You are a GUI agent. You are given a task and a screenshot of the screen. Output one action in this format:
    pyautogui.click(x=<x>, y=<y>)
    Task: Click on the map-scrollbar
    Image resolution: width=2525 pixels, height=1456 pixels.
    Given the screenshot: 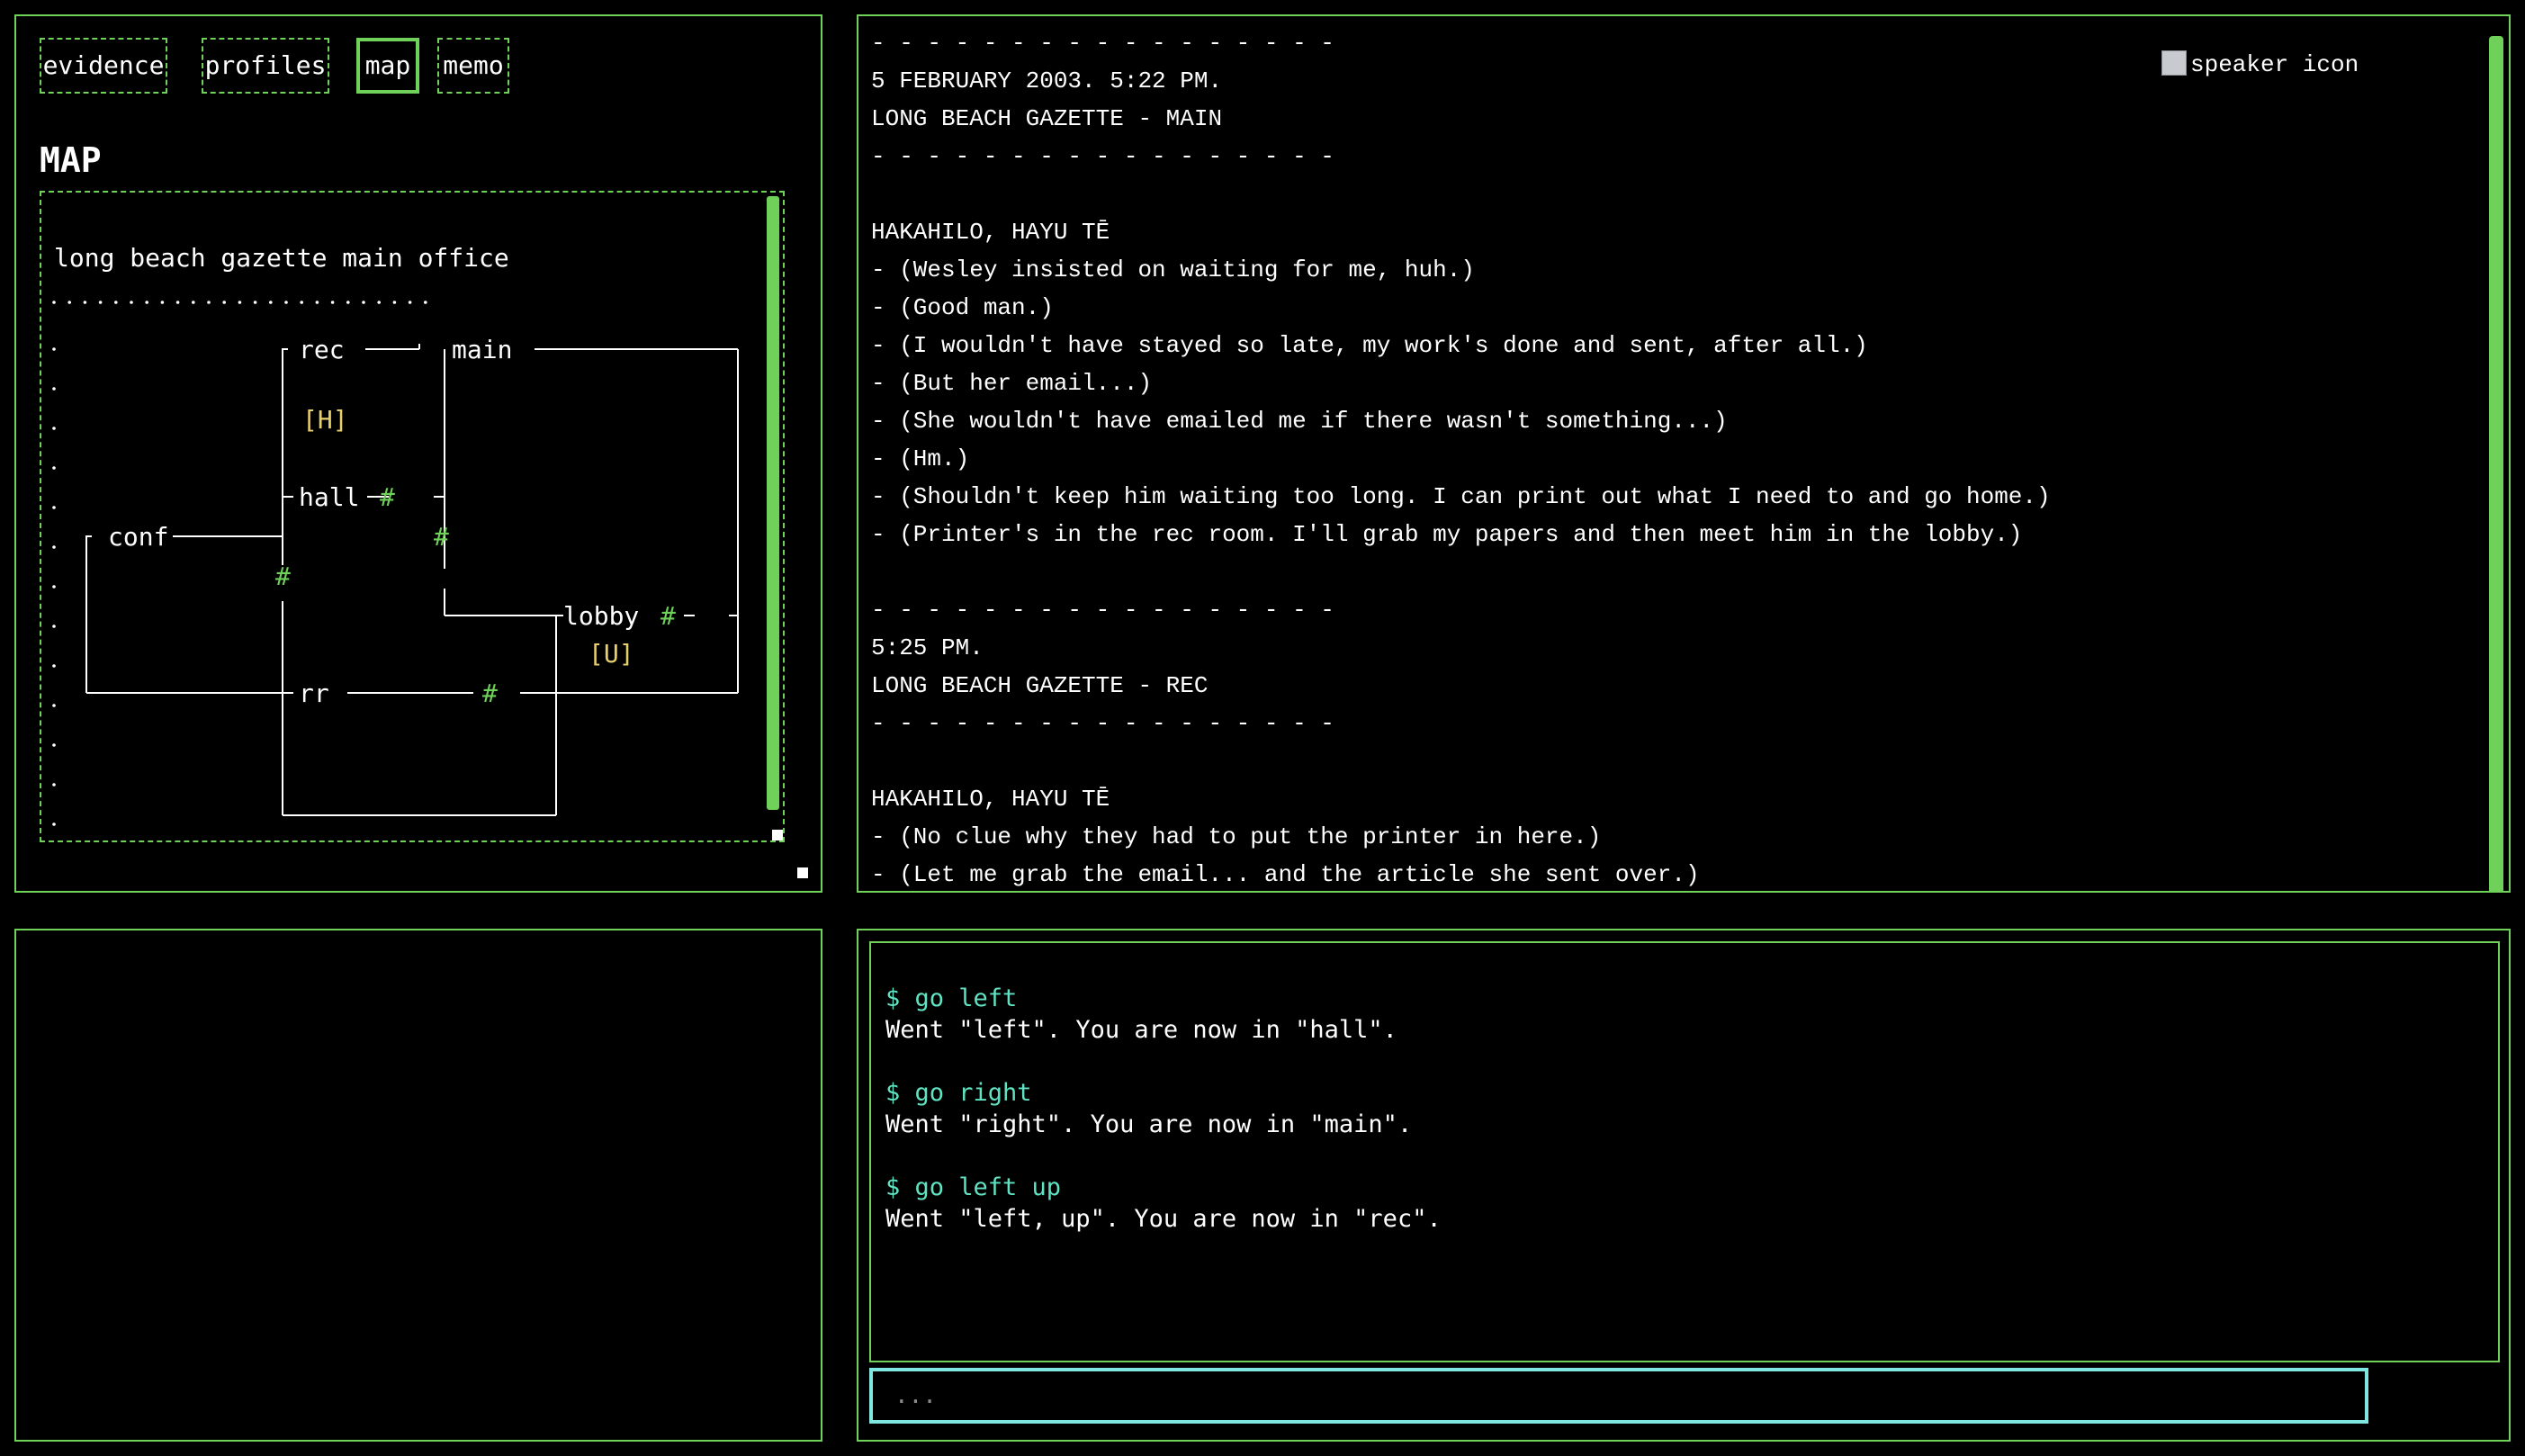 What is the action you would take?
    pyautogui.click(x=773, y=503)
    